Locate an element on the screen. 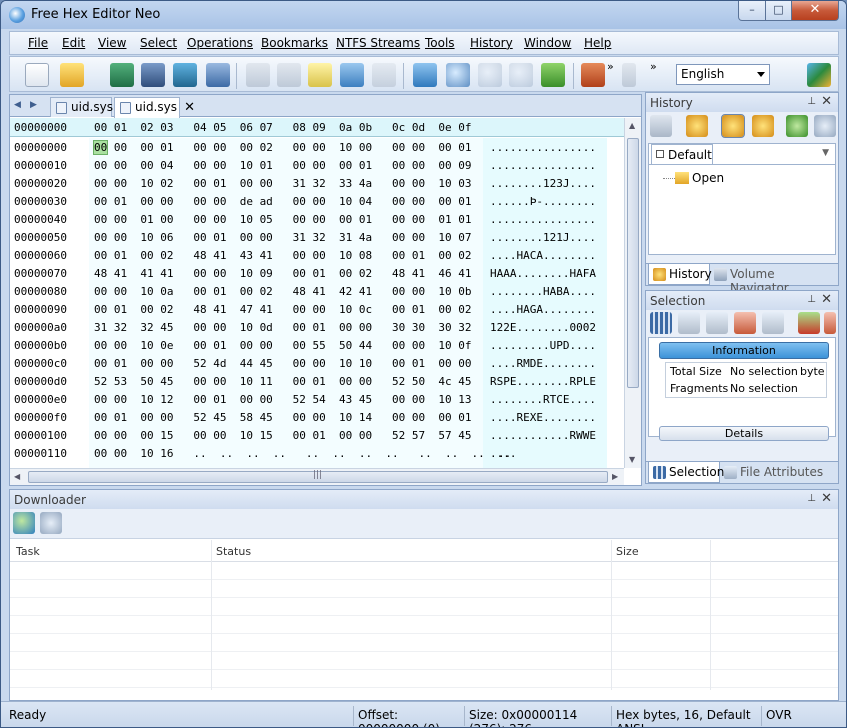 The width and height of the screenshot is (847, 728). pin-icon: ⊥ is located at coordinates (811, 101).